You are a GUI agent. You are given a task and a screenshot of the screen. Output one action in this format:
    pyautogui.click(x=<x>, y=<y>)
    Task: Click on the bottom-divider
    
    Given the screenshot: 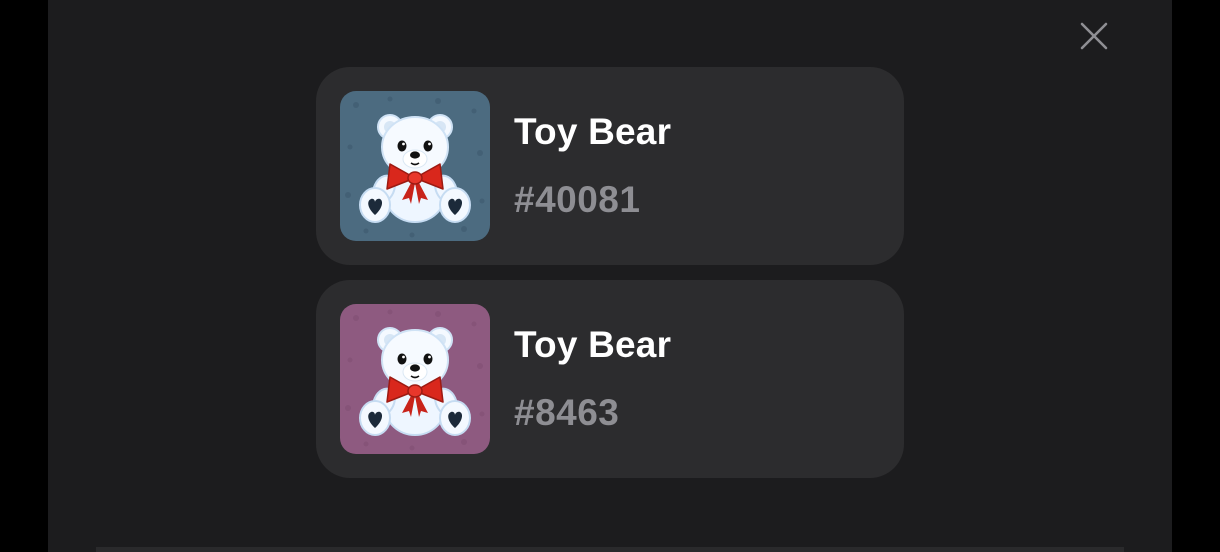 What is the action you would take?
    pyautogui.click(x=610, y=549)
    